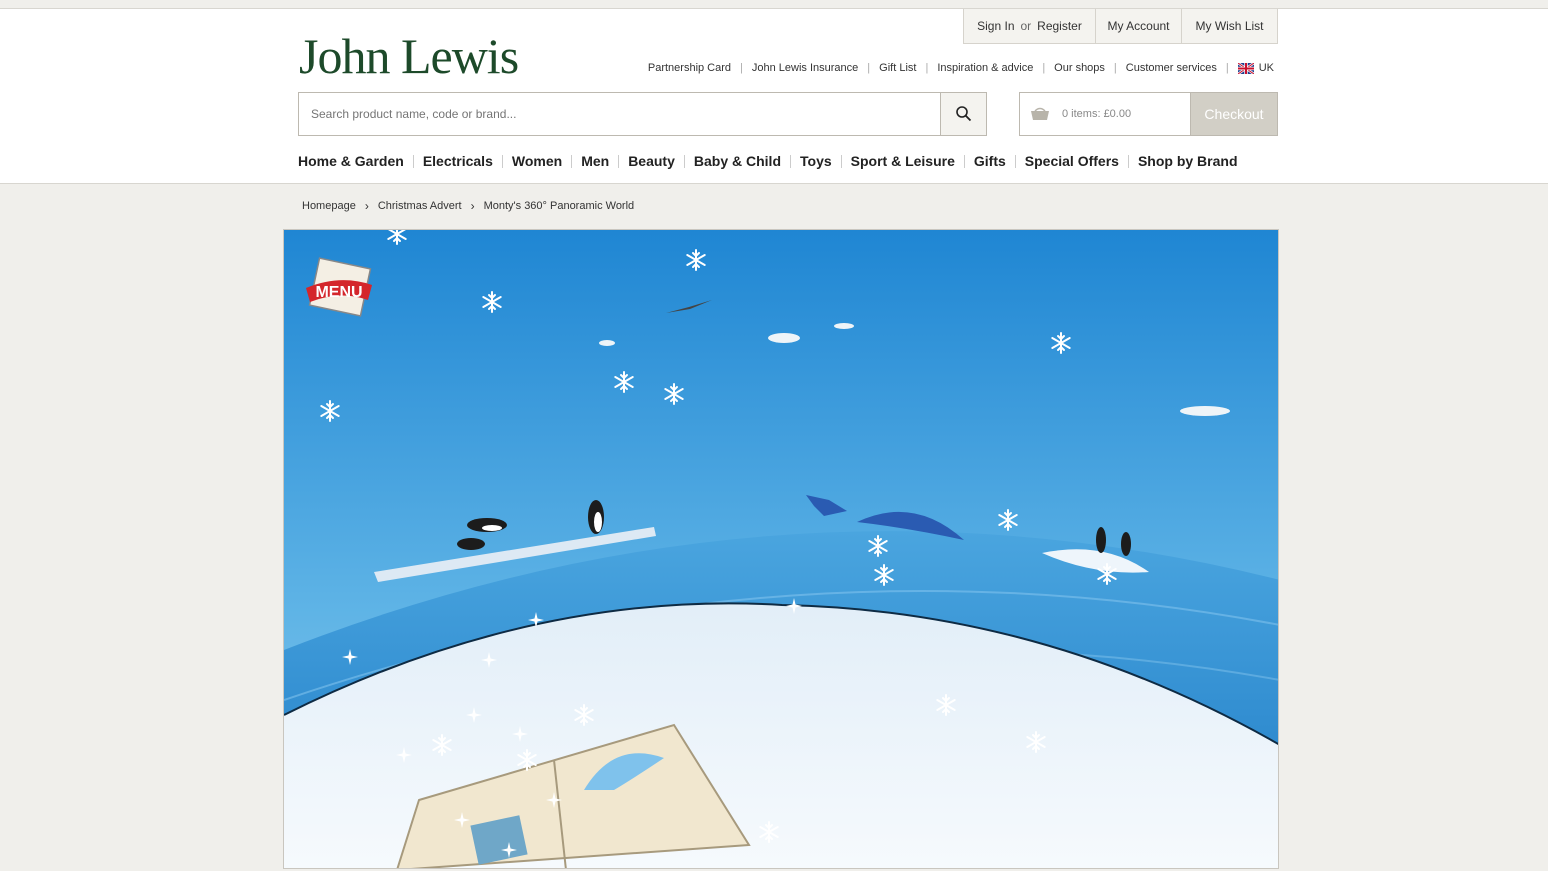 The width and height of the screenshot is (1548, 871). Describe the element at coordinates (409, 56) in the screenshot. I see `john-lewis-logo: John Lewis` at that location.